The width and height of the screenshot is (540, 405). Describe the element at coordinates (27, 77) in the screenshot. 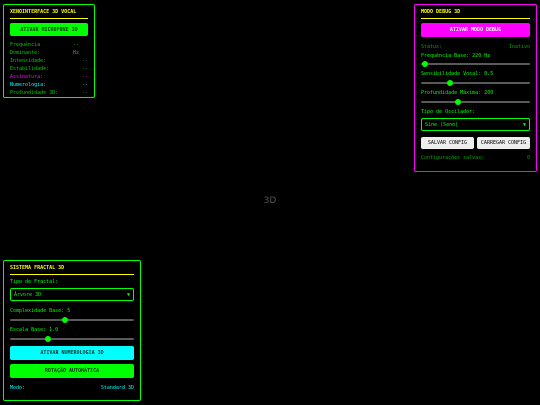

I see `voice-metric-label: Assinatura:` at that location.